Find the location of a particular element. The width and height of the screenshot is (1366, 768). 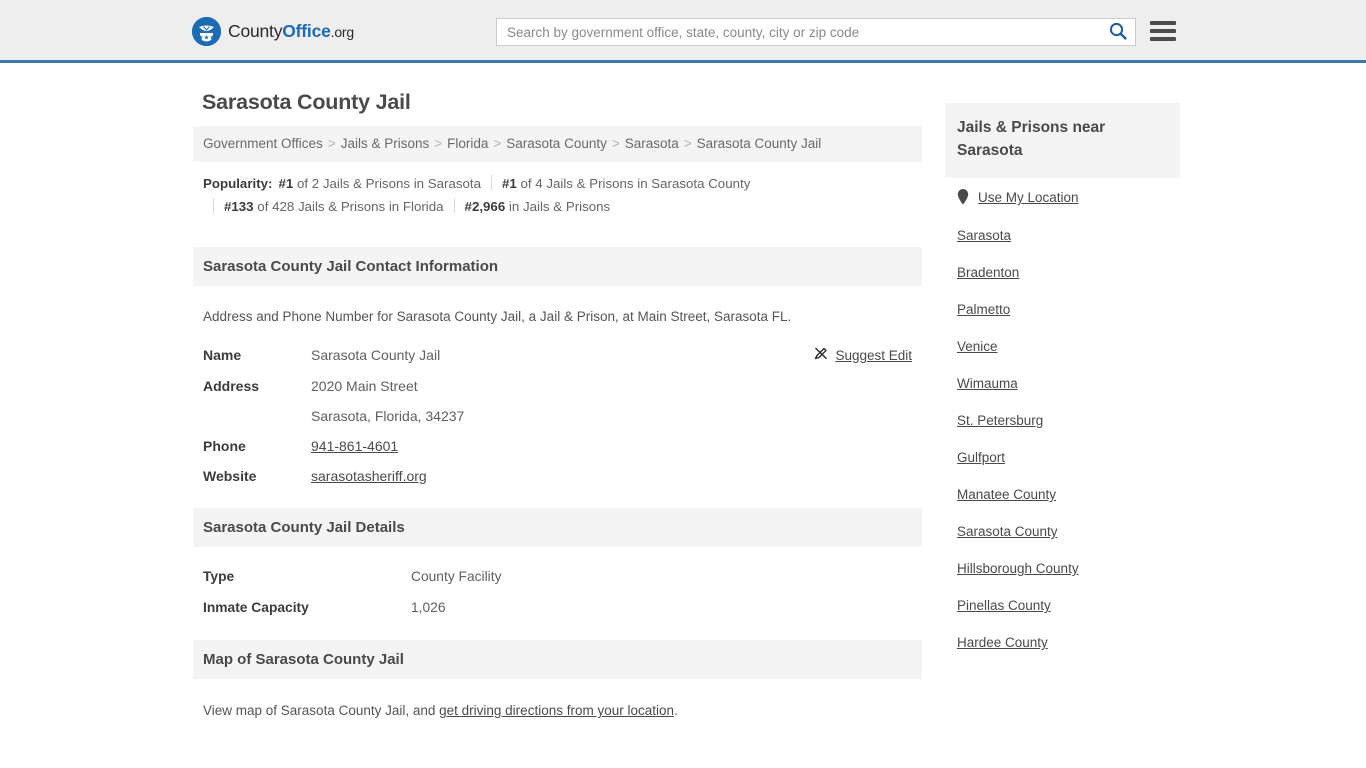

contact-value-name: Sarasota County Jail is located at coordinates (376, 355).